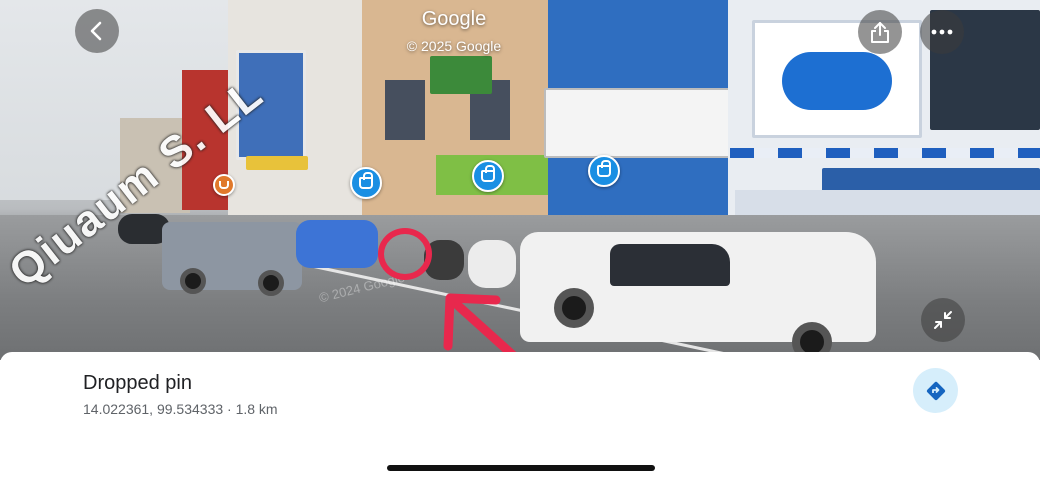 The height and width of the screenshot is (480, 1040). I want to click on more-options-button, so click(942, 32).